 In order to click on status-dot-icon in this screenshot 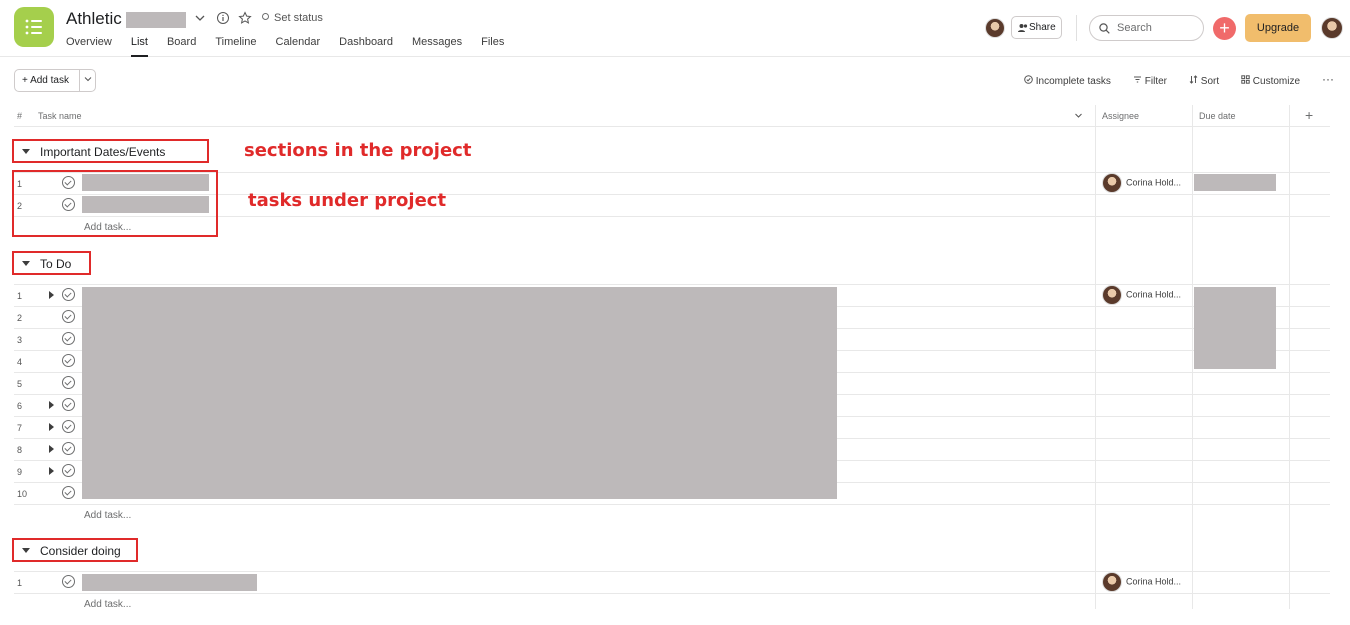, I will do `click(265, 16)`.